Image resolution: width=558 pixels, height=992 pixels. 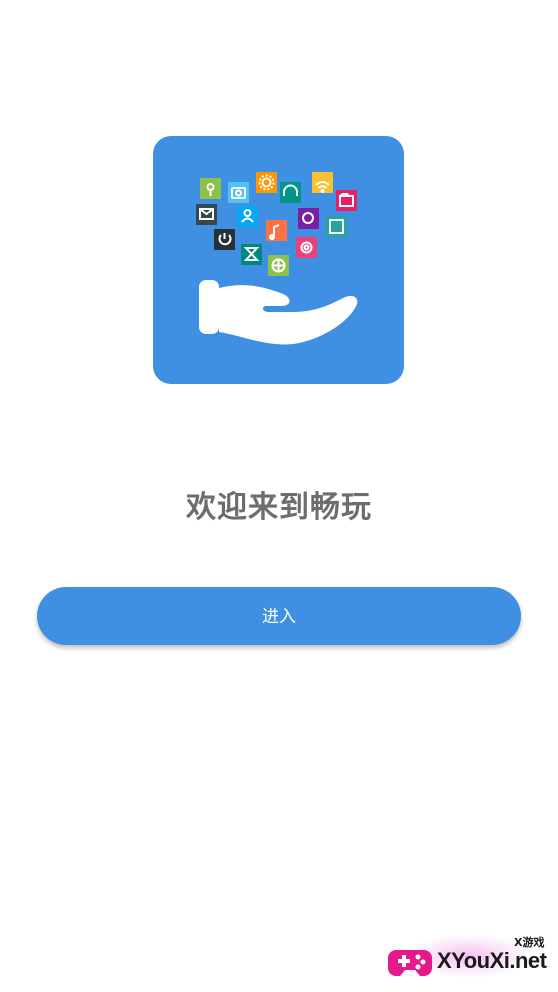 What do you see at coordinates (279, 616) in the screenshot?
I see `enter-button: 进入` at bounding box center [279, 616].